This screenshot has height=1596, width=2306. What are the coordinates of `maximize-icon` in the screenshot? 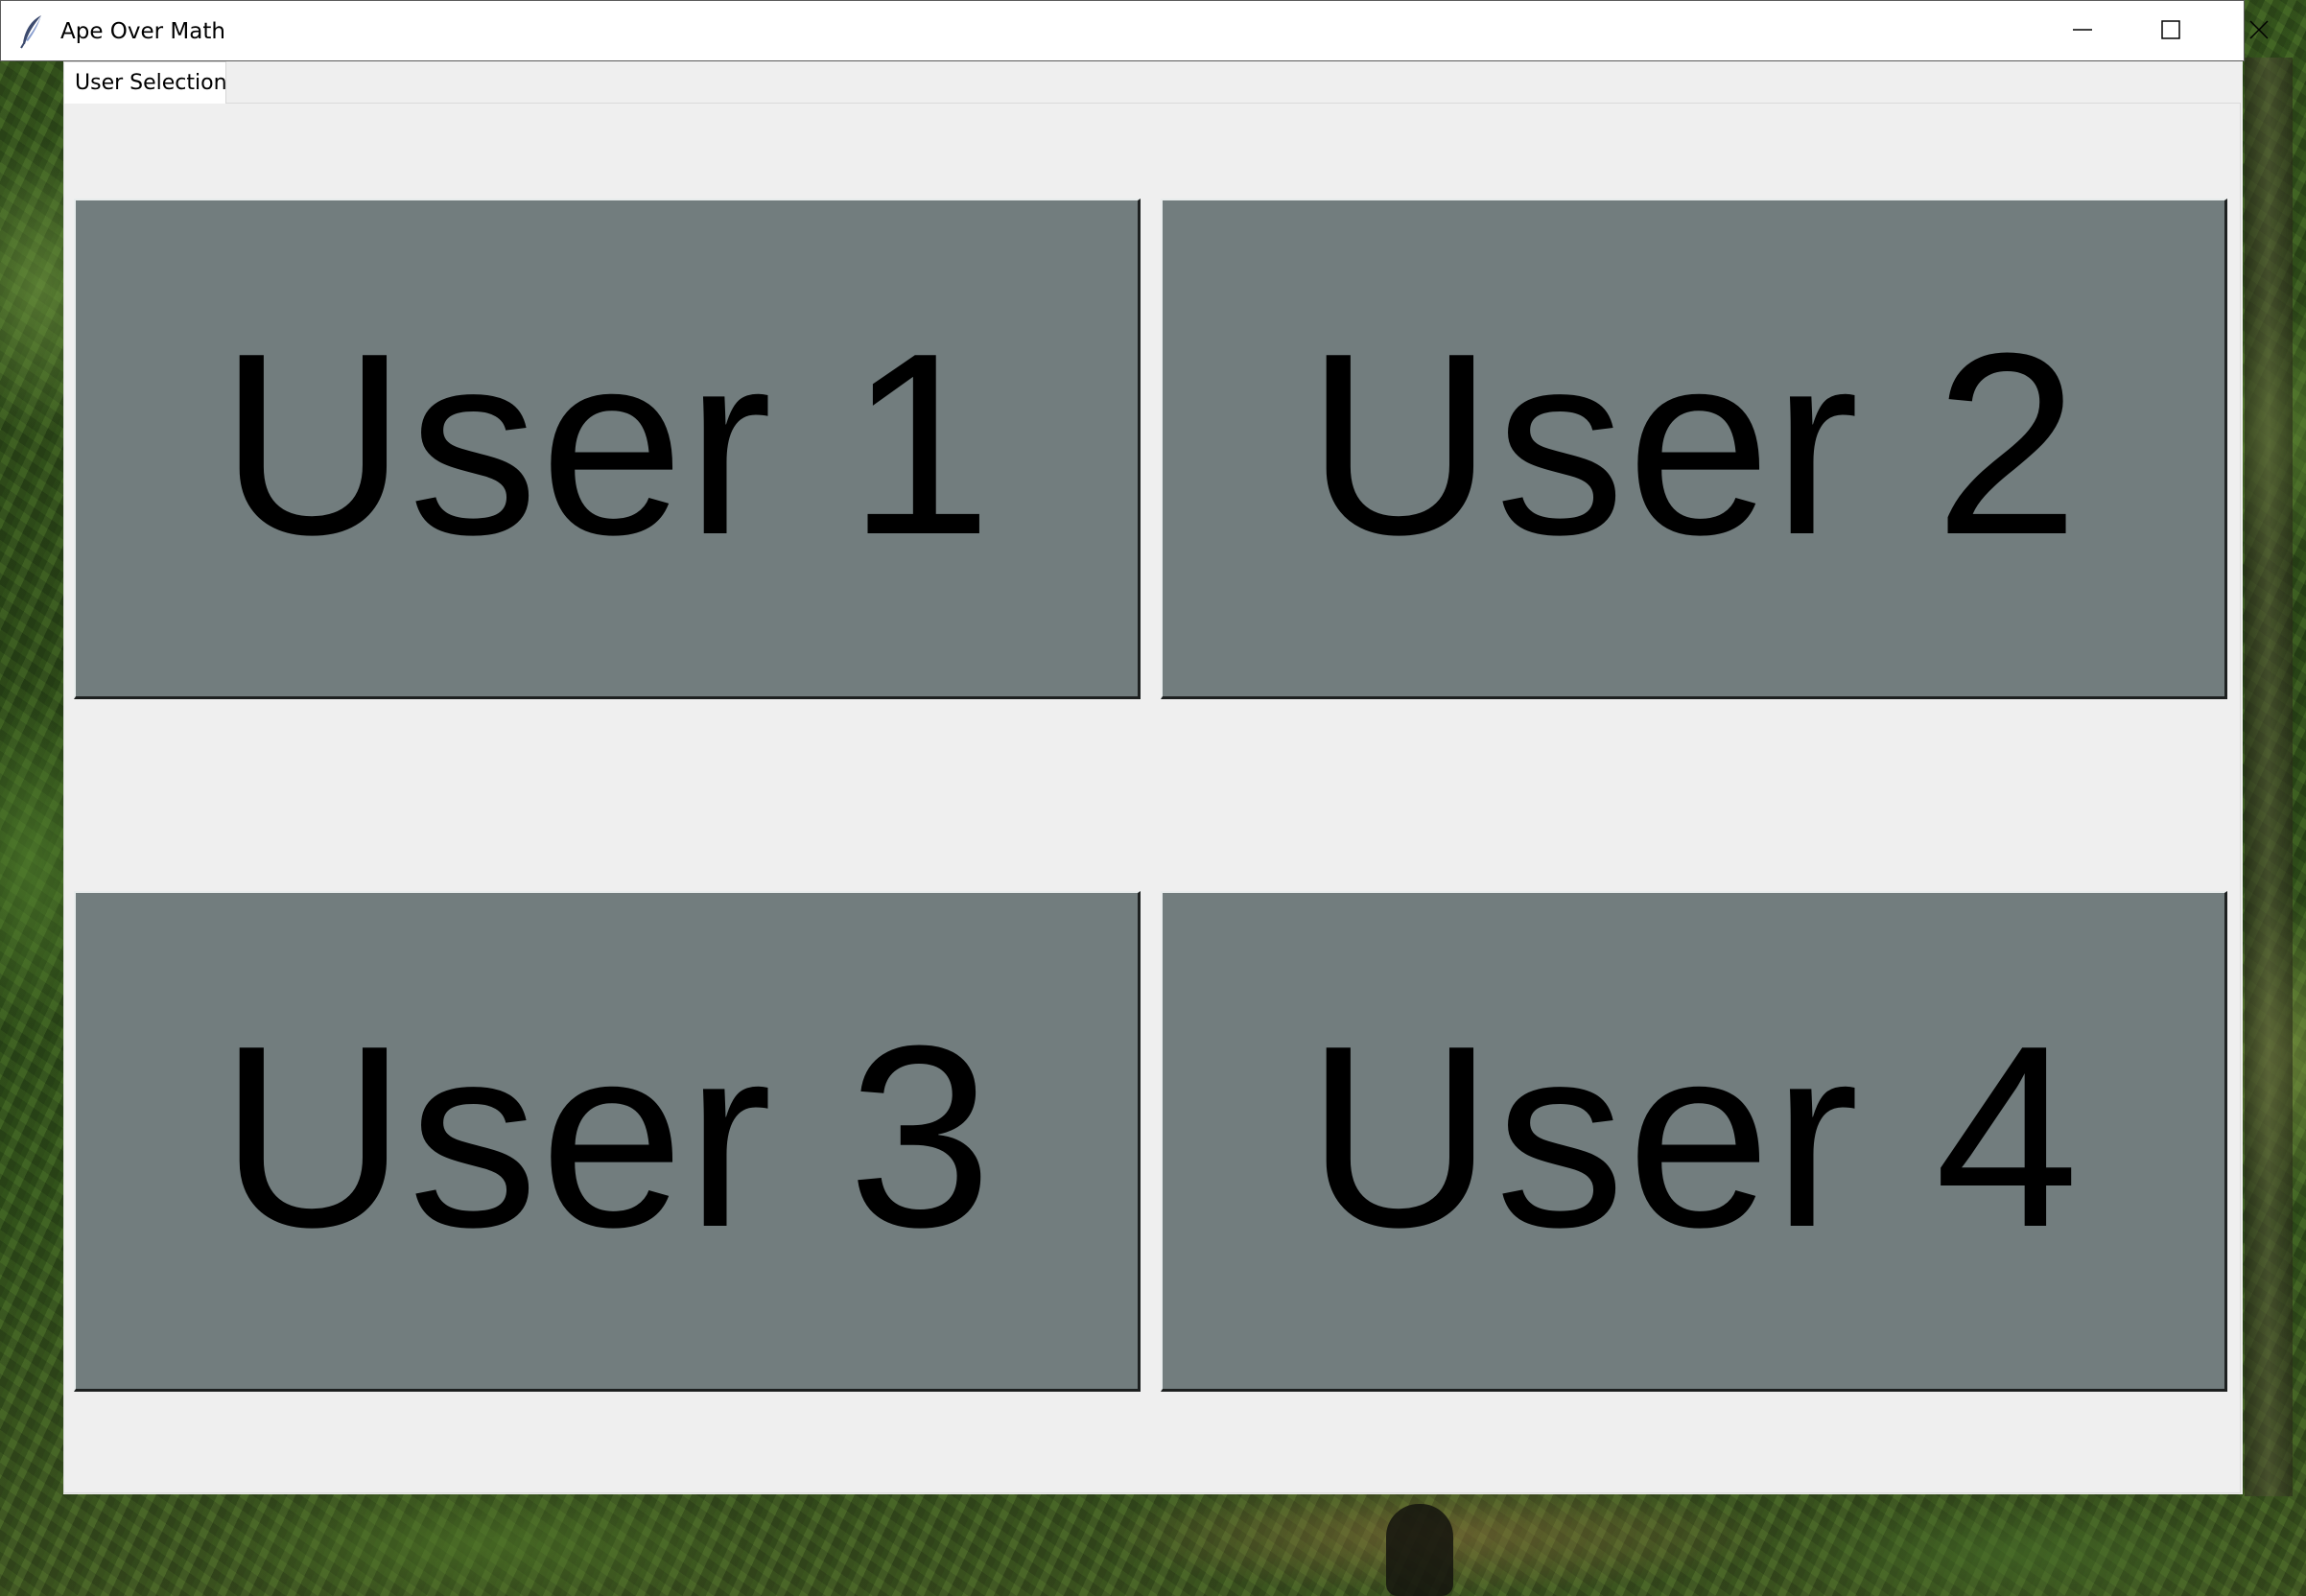 It's located at (2171, 29).